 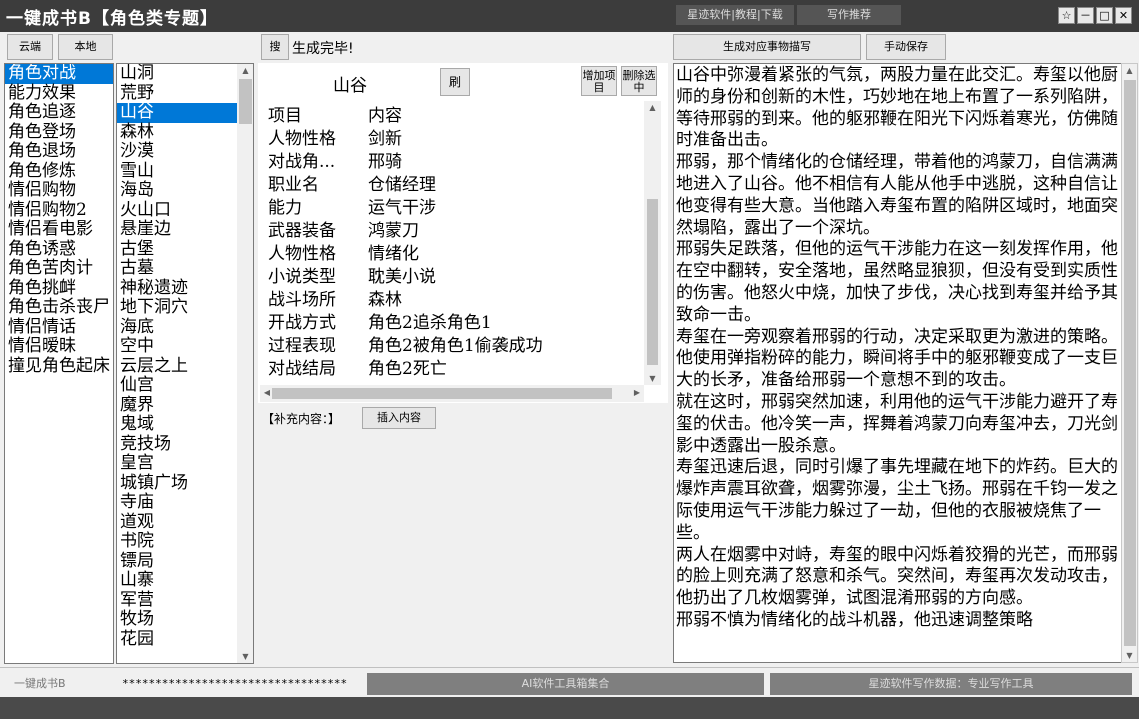 What do you see at coordinates (458, 369) in the screenshot?
I see `property-row: 对战结局 角色2死亡` at bounding box center [458, 369].